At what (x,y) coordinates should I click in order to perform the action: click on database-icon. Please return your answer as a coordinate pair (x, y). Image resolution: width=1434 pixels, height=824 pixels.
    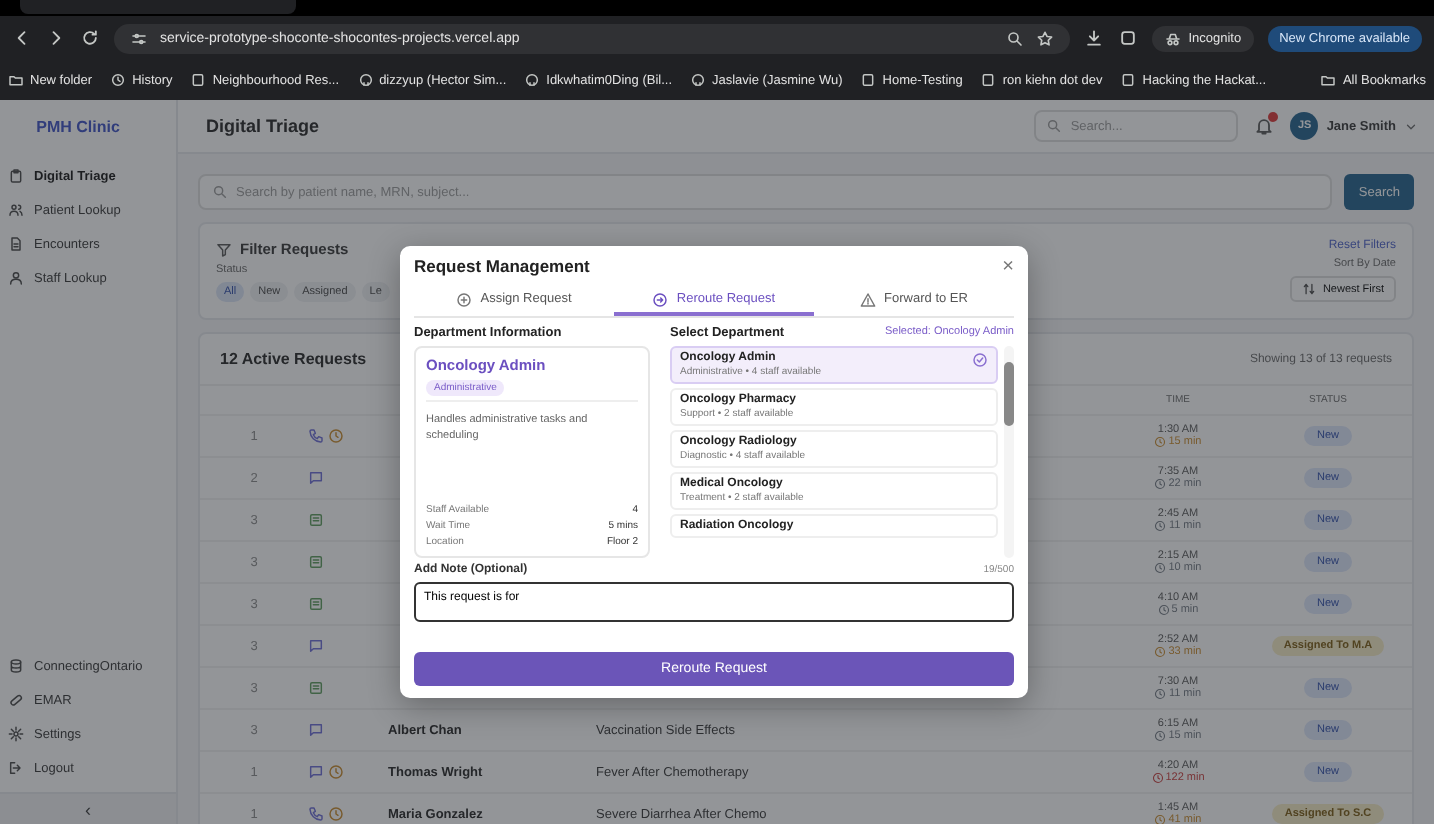
    Looking at the image, I should click on (16, 666).